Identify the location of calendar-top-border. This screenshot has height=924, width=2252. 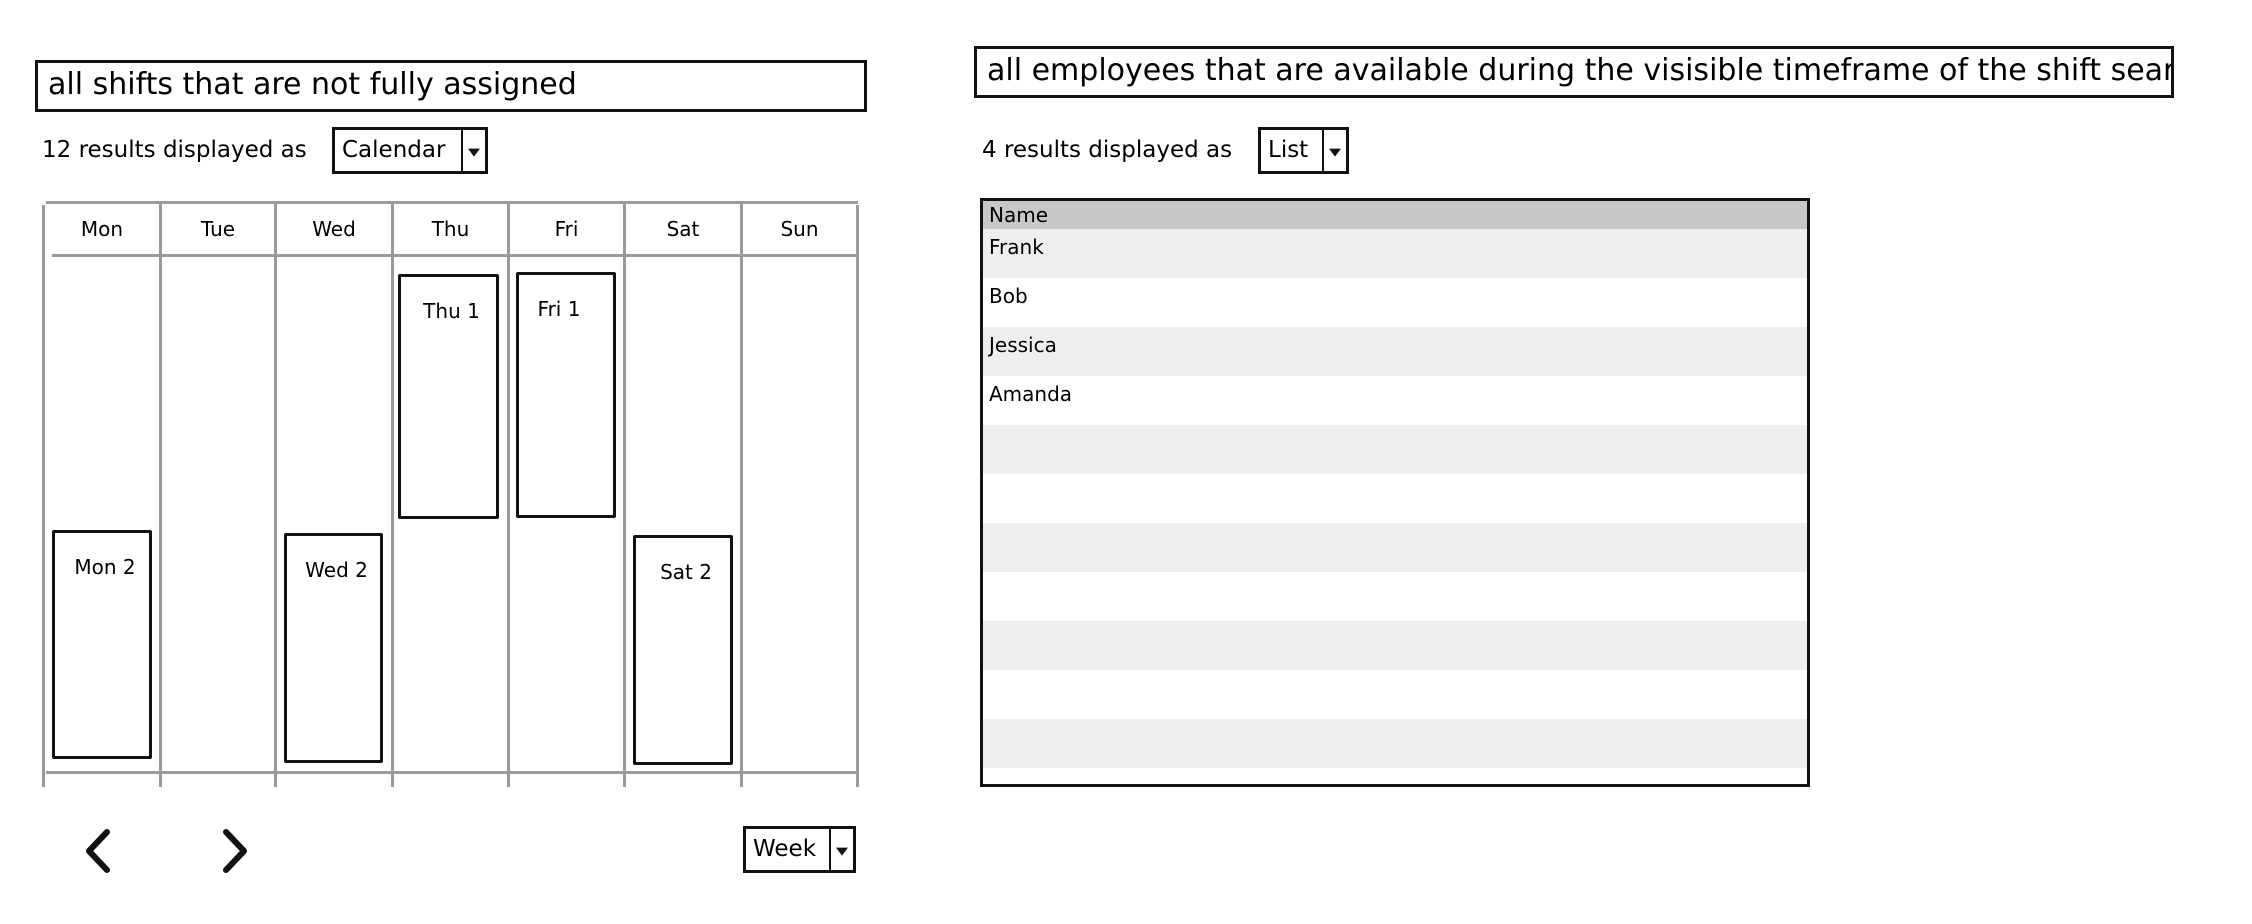
(452, 202).